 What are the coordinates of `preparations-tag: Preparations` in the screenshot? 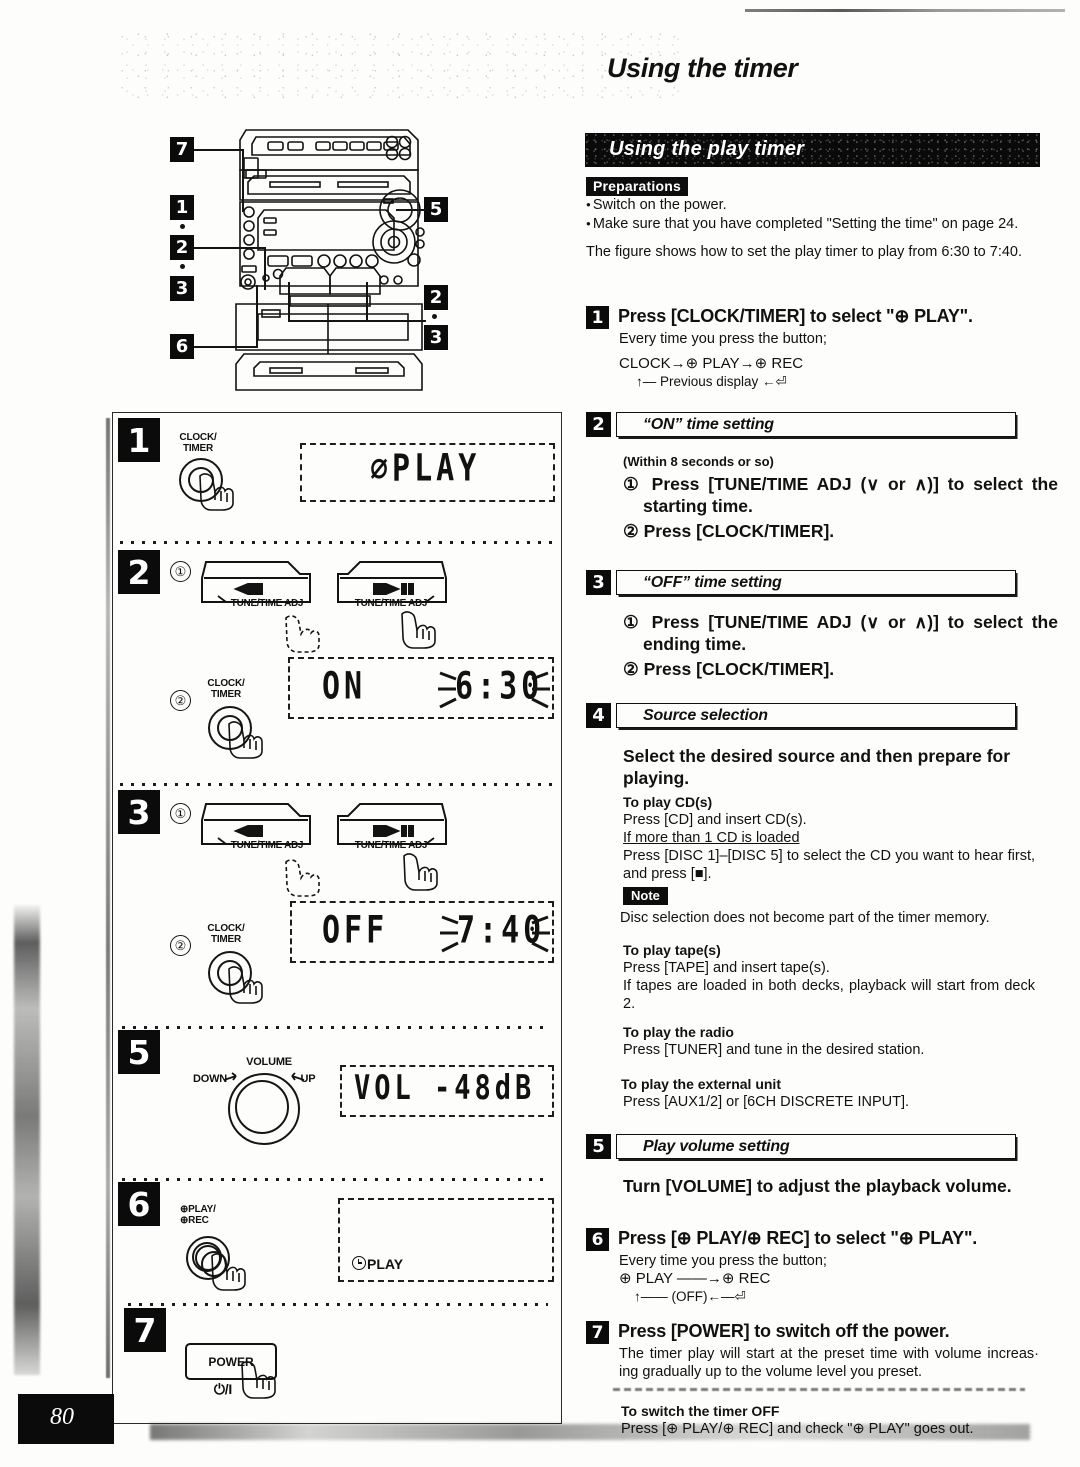 It's located at (637, 186).